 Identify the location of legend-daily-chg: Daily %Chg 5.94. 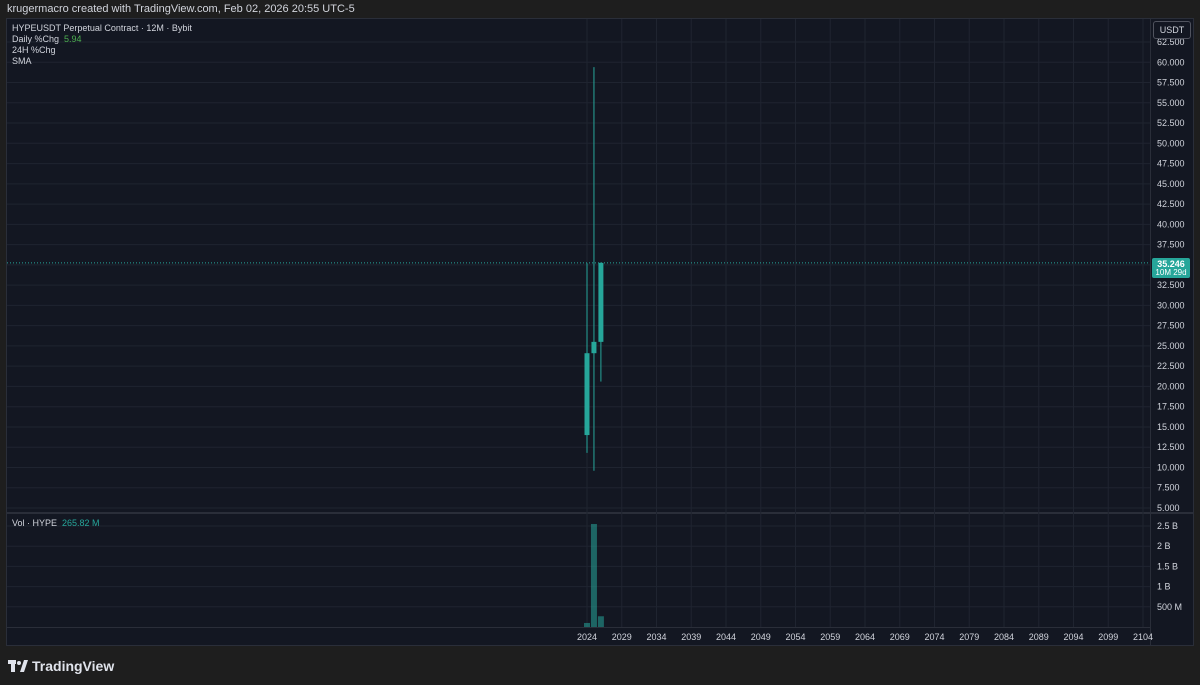
(47, 39).